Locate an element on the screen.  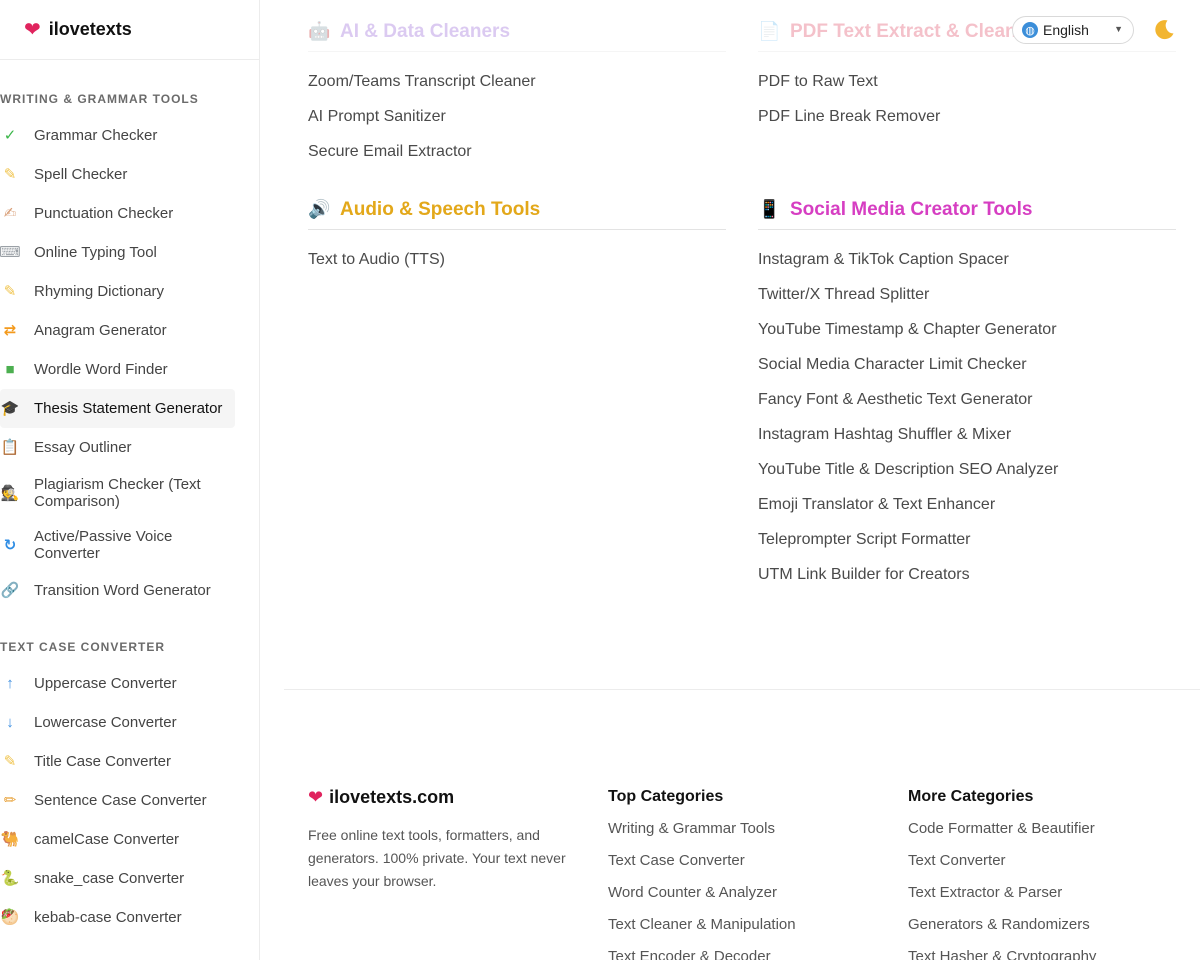
sidebar-item-snake-case-converter: 🐍 snake_case Converter is located at coordinates (117, 878).